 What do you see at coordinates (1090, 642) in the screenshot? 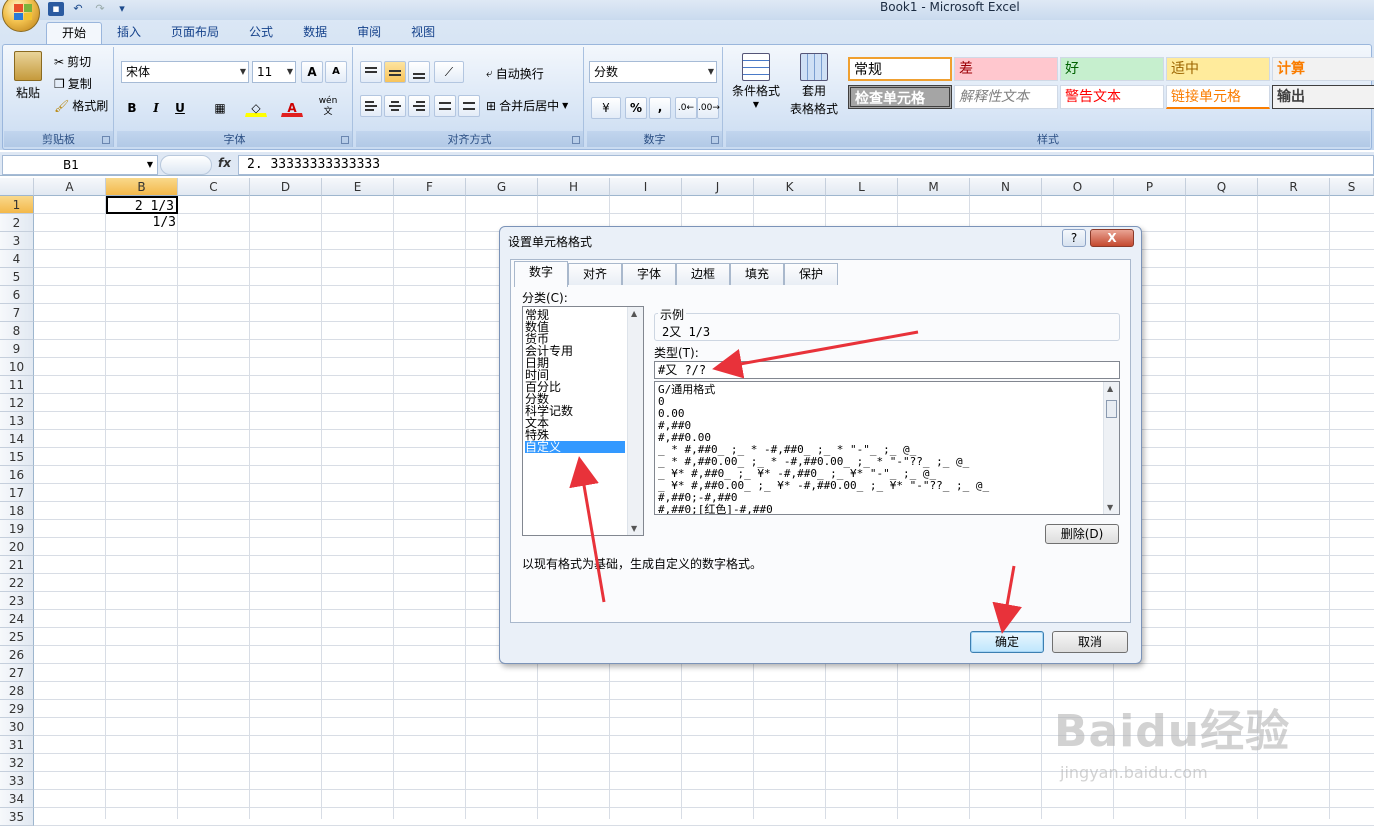
I see `cancel-button: 取消` at bounding box center [1090, 642].